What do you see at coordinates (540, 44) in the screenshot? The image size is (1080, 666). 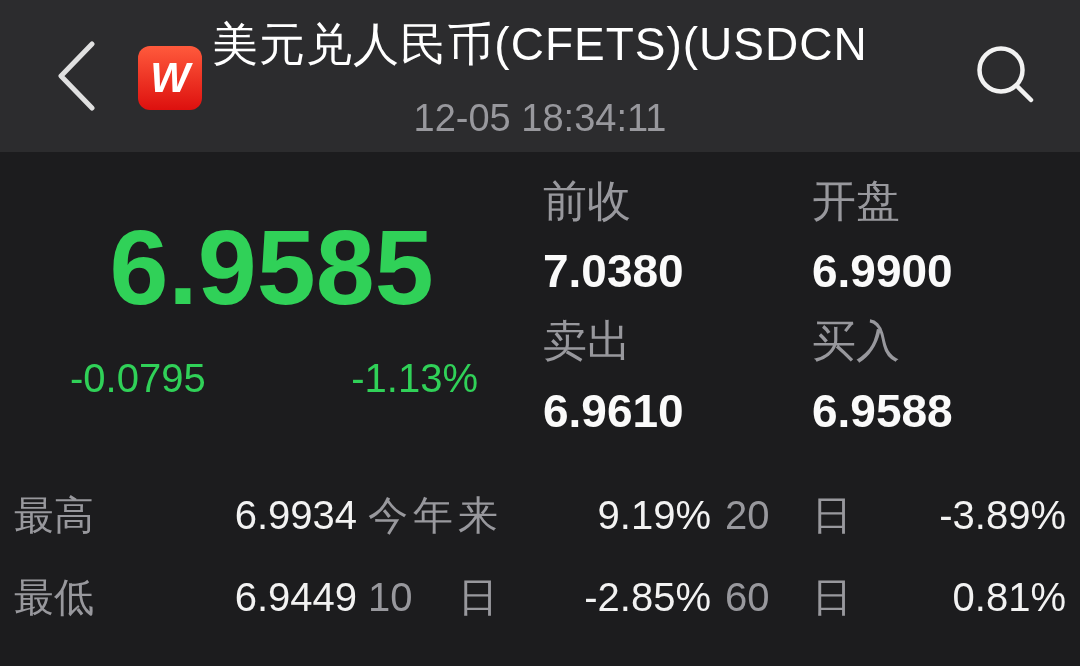 I see `page-title: 美元兑人民币(CFETS)(USDCN` at bounding box center [540, 44].